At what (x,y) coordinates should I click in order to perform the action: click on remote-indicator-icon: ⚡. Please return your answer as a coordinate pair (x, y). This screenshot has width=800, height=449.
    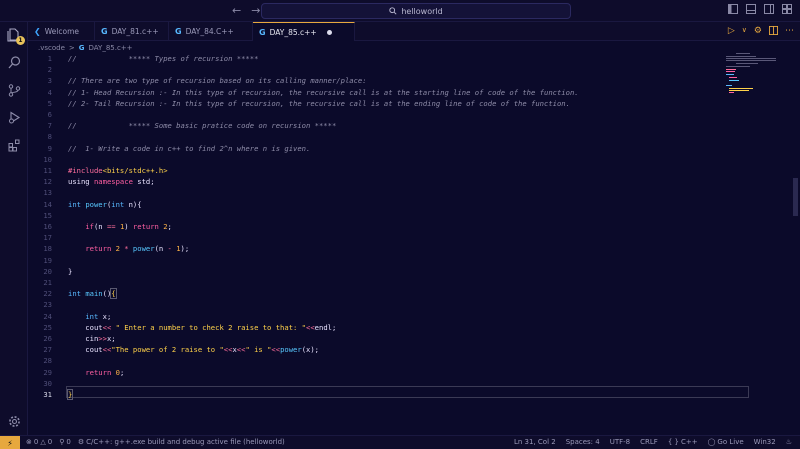
    Looking at the image, I should click on (10, 442).